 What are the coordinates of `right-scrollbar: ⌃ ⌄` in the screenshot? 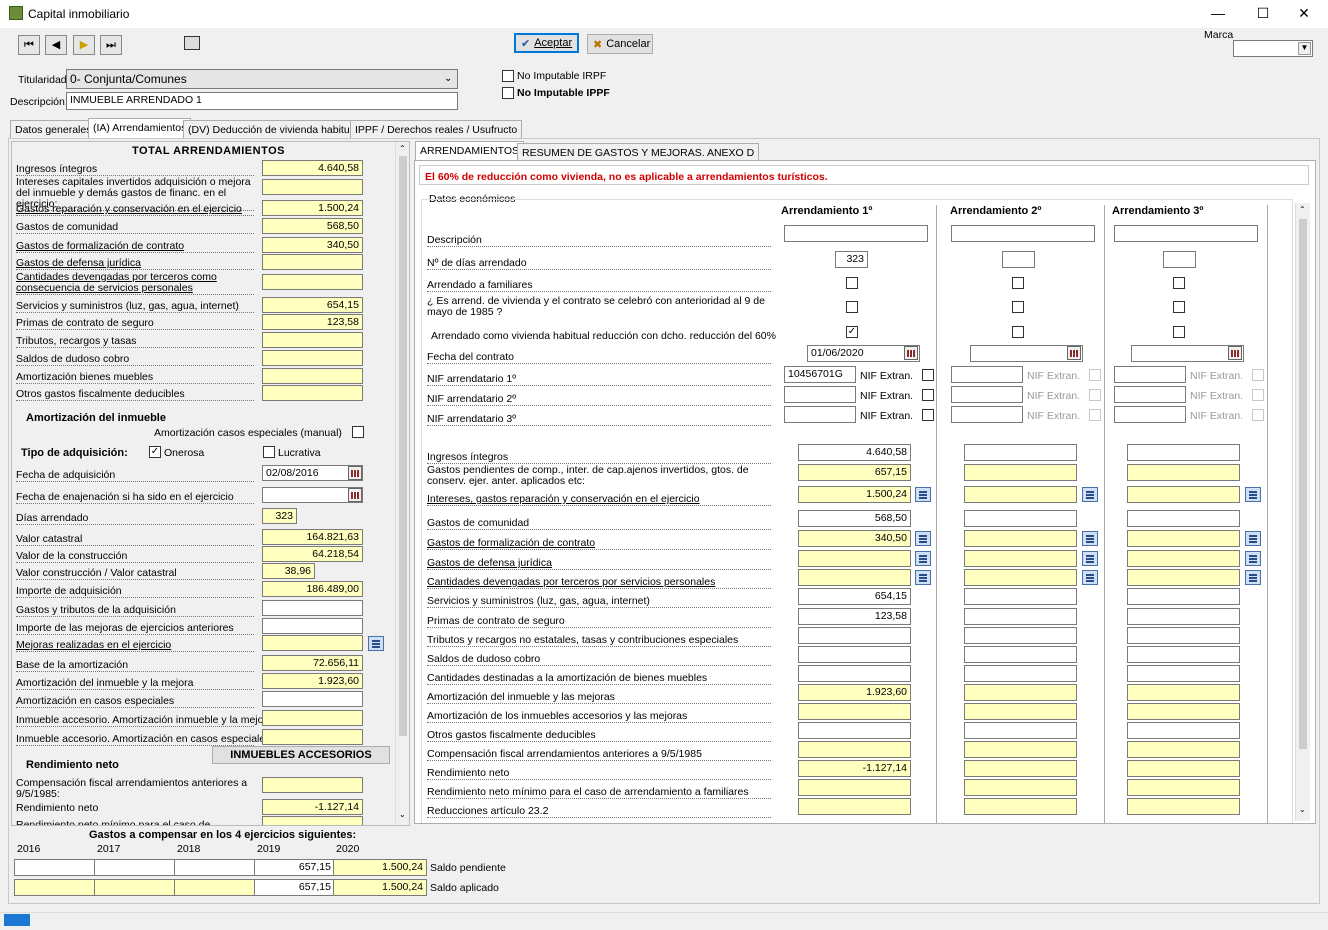 It's located at (1302, 512).